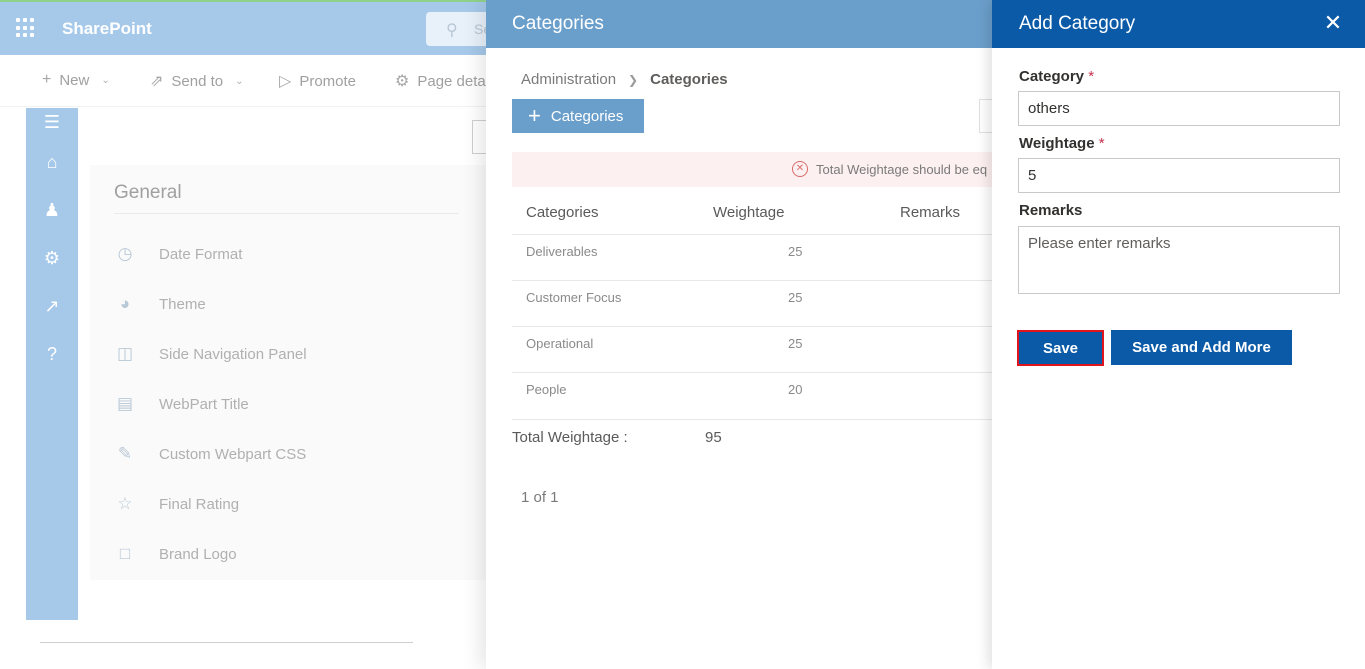 This screenshot has height=669, width=1365. What do you see at coordinates (624, 79) in the screenshot?
I see `breadcrumb: Administration ❯ Categories` at bounding box center [624, 79].